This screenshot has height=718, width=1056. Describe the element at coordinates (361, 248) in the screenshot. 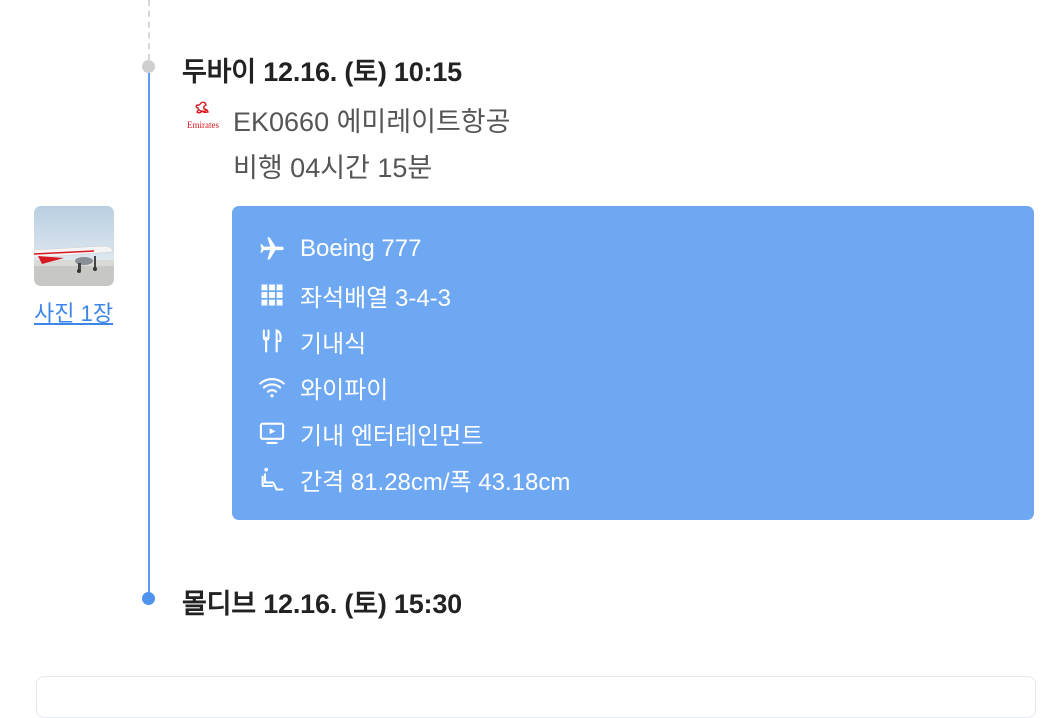

I see `amenity-aircraft-label: Boeing 777` at that location.